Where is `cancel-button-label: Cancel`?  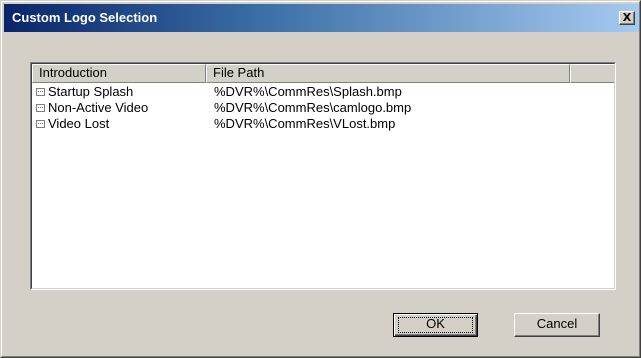
cancel-button-label: Cancel is located at coordinates (557, 323).